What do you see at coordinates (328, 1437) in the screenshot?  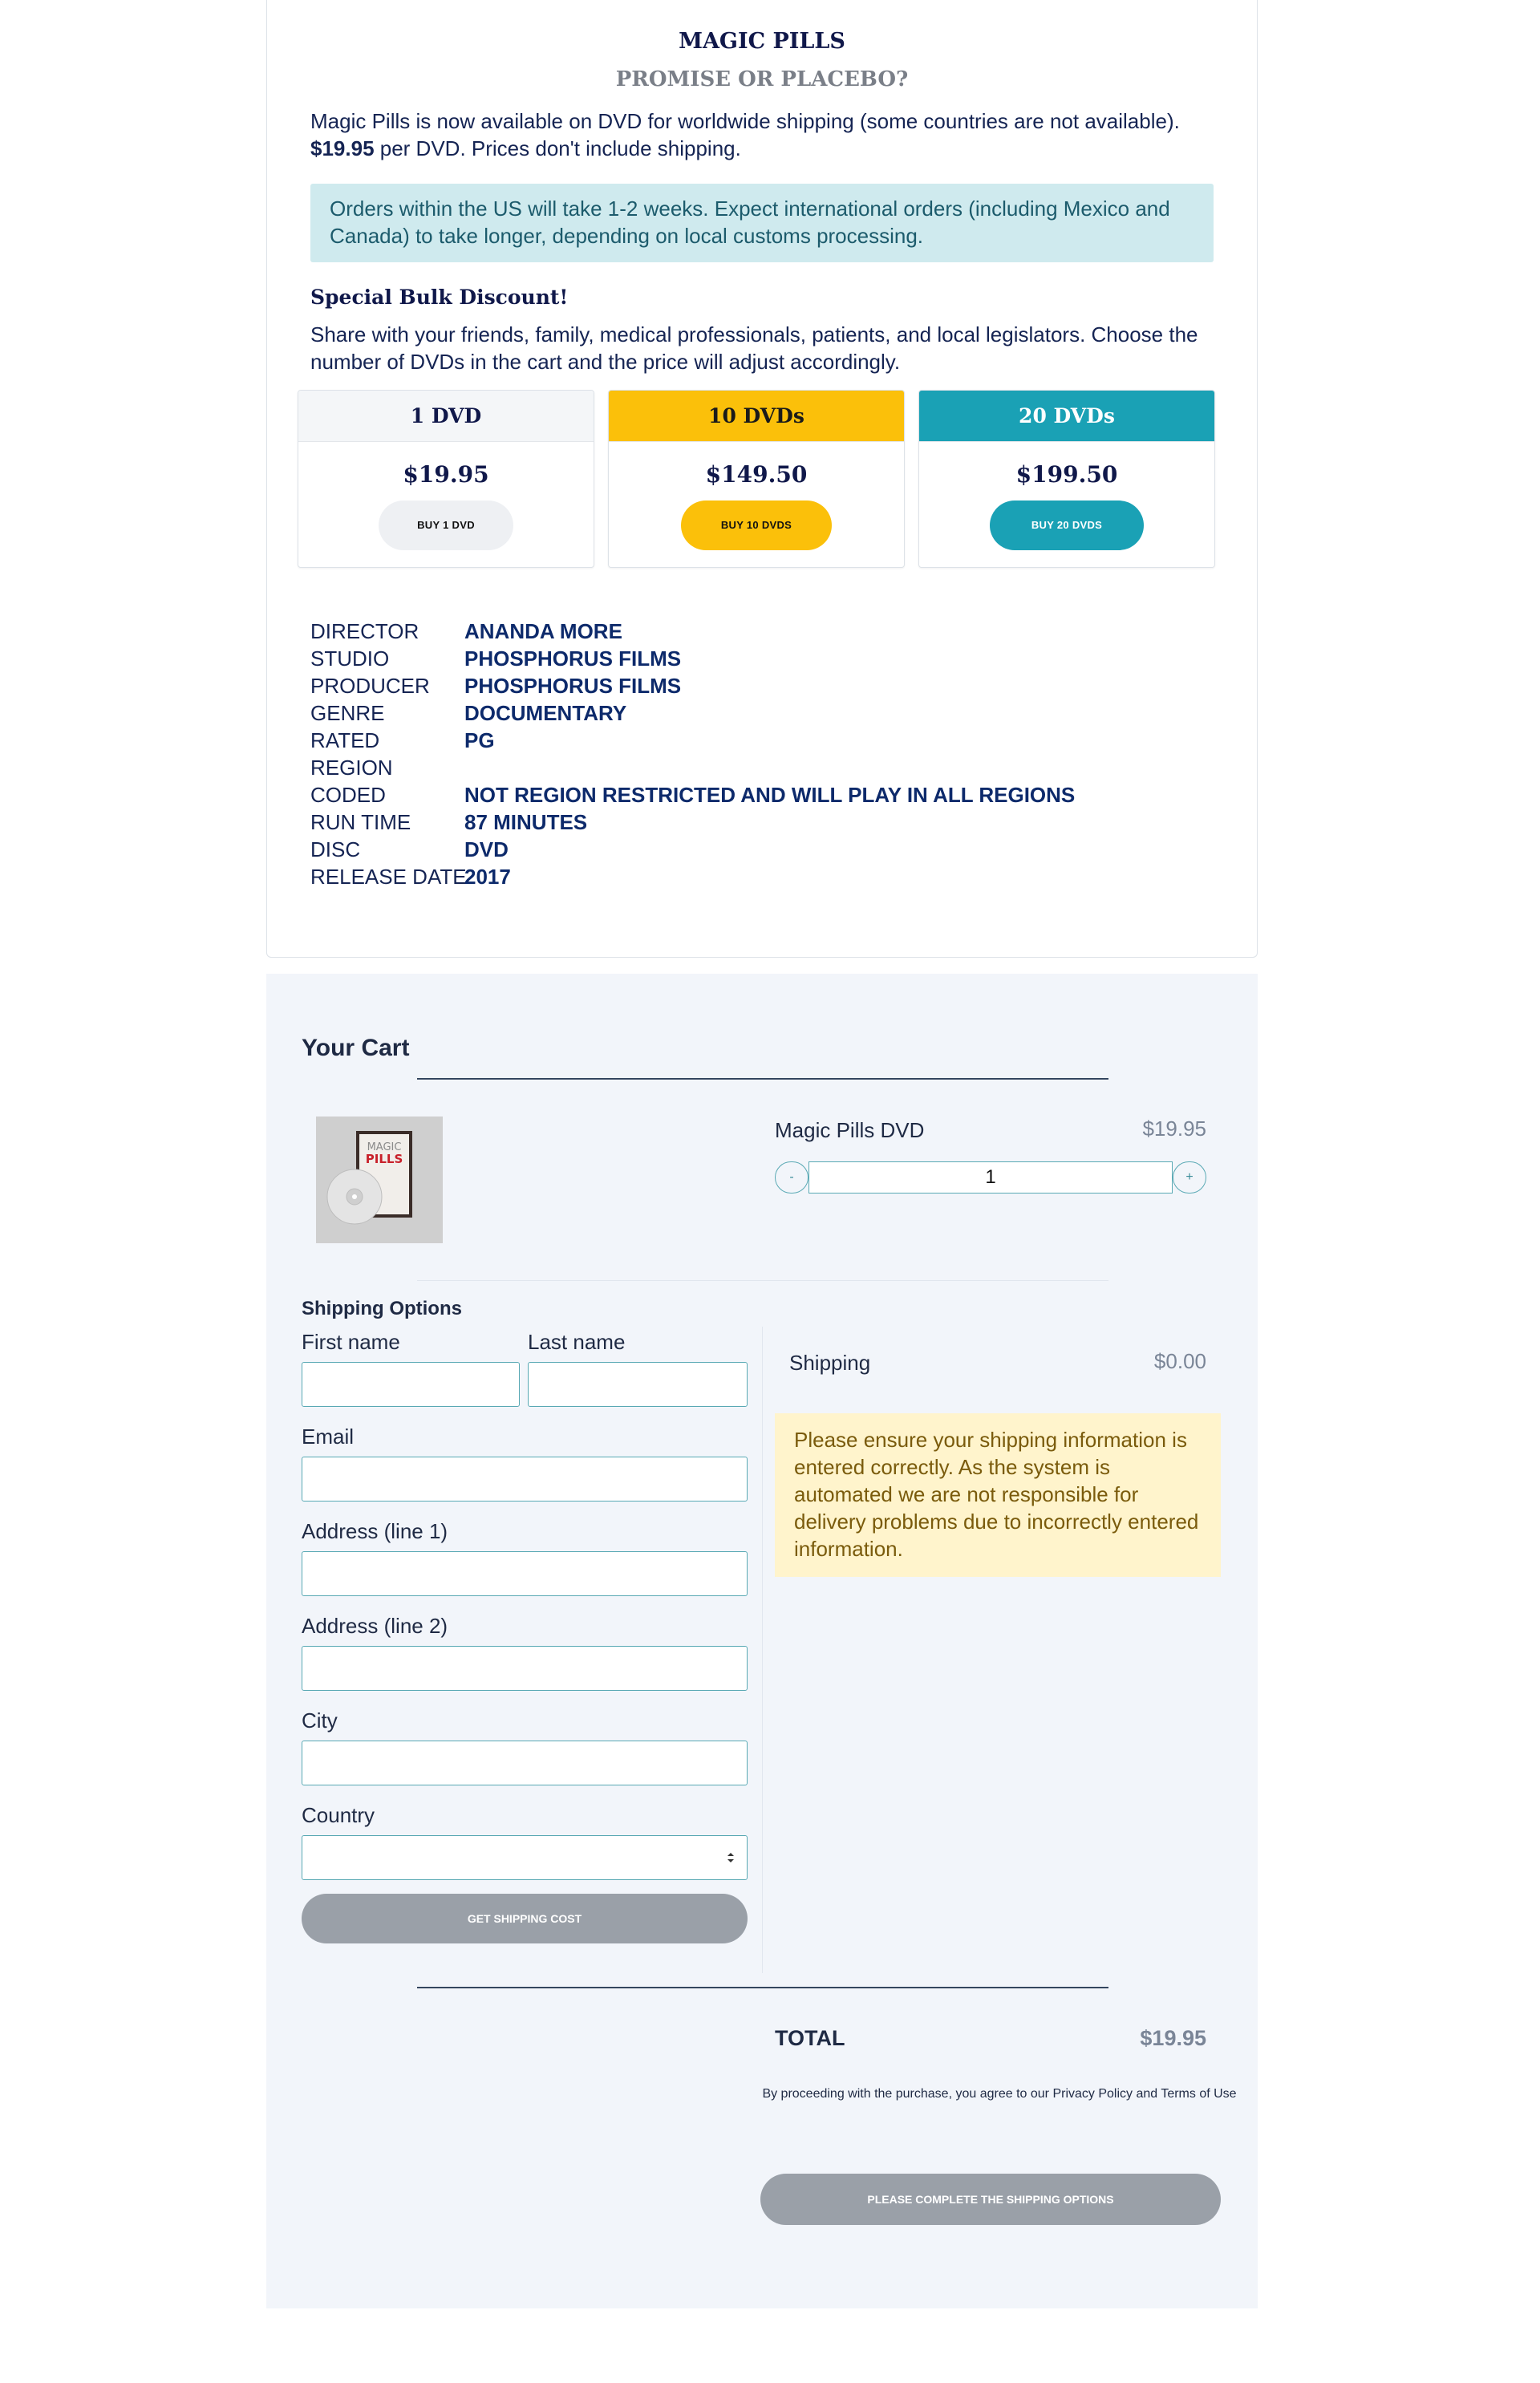 I see `email-label: Email` at bounding box center [328, 1437].